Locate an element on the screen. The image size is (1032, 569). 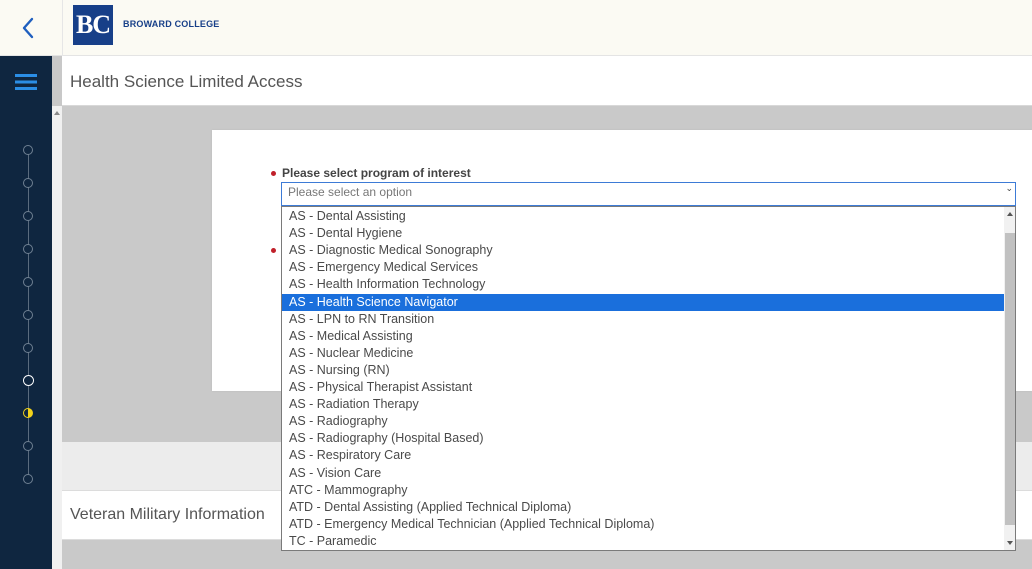
dropdown-option: AS - Diagnostic Medical Sonography is located at coordinates (643, 250).